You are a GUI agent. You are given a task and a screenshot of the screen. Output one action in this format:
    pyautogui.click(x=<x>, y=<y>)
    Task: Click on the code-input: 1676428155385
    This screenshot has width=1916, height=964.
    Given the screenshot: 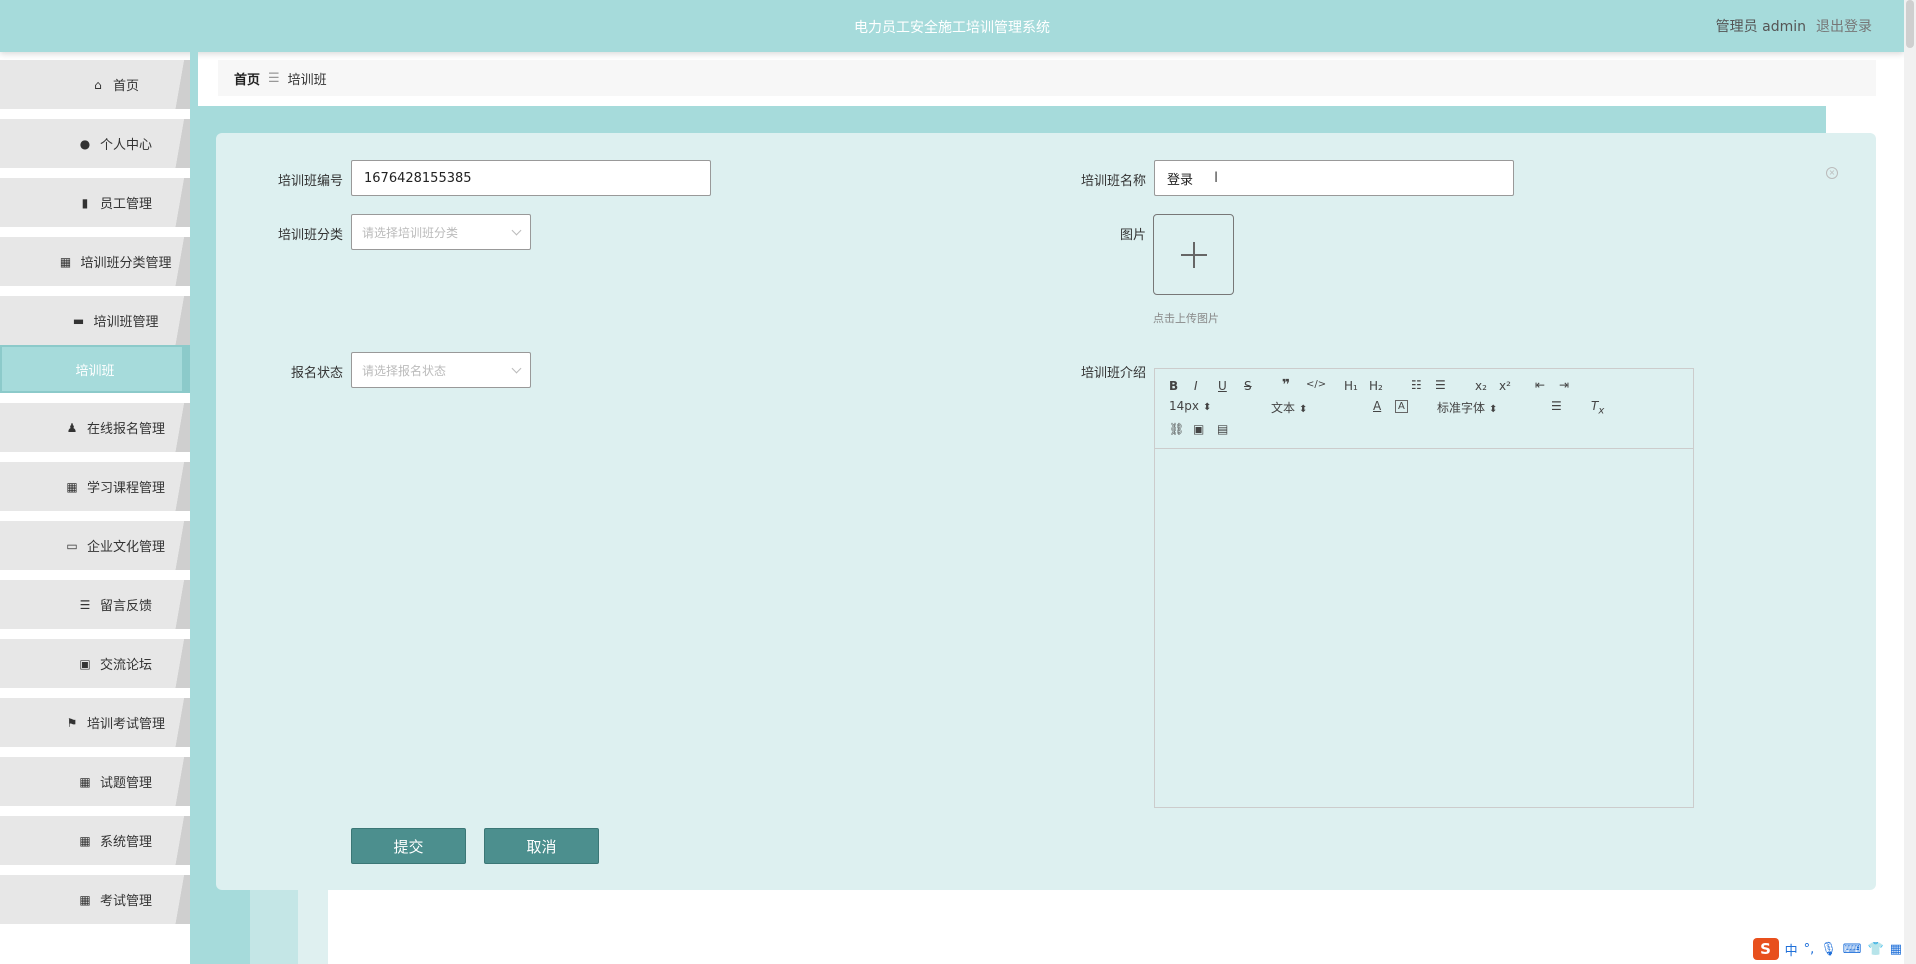 What is the action you would take?
    pyautogui.click(x=531, y=178)
    